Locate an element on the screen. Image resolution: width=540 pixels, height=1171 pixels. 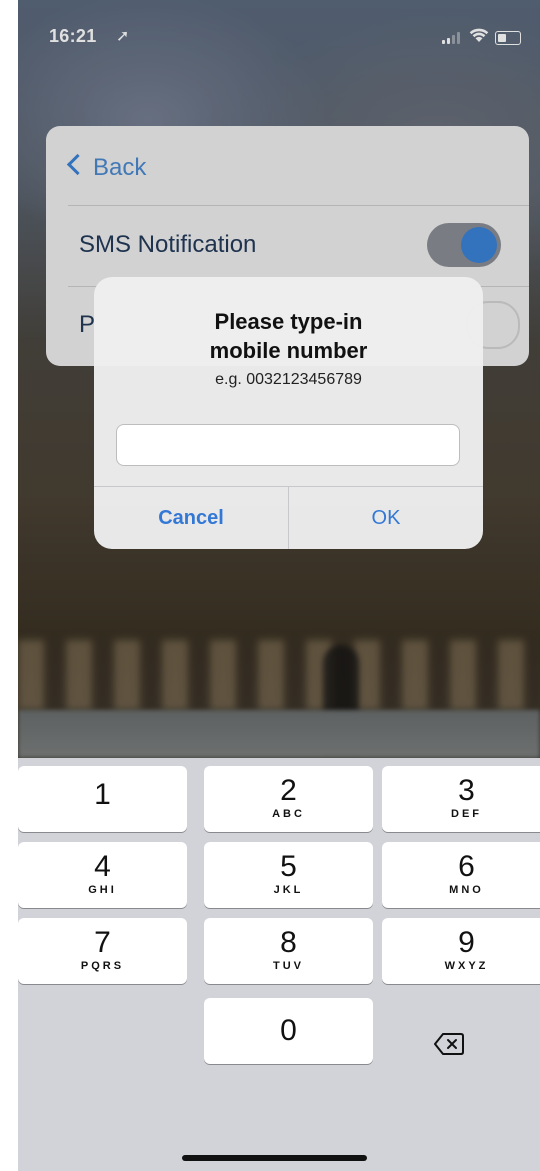
key-1: 1 is located at coordinates (102, 799).